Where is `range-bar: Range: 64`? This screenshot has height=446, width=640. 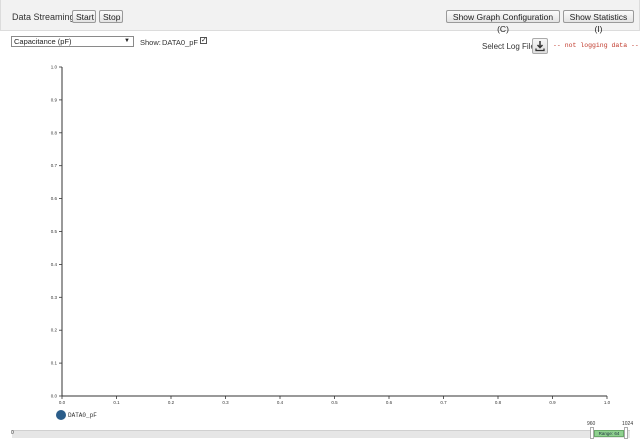
range-bar: Range: 64 is located at coordinates (609, 433).